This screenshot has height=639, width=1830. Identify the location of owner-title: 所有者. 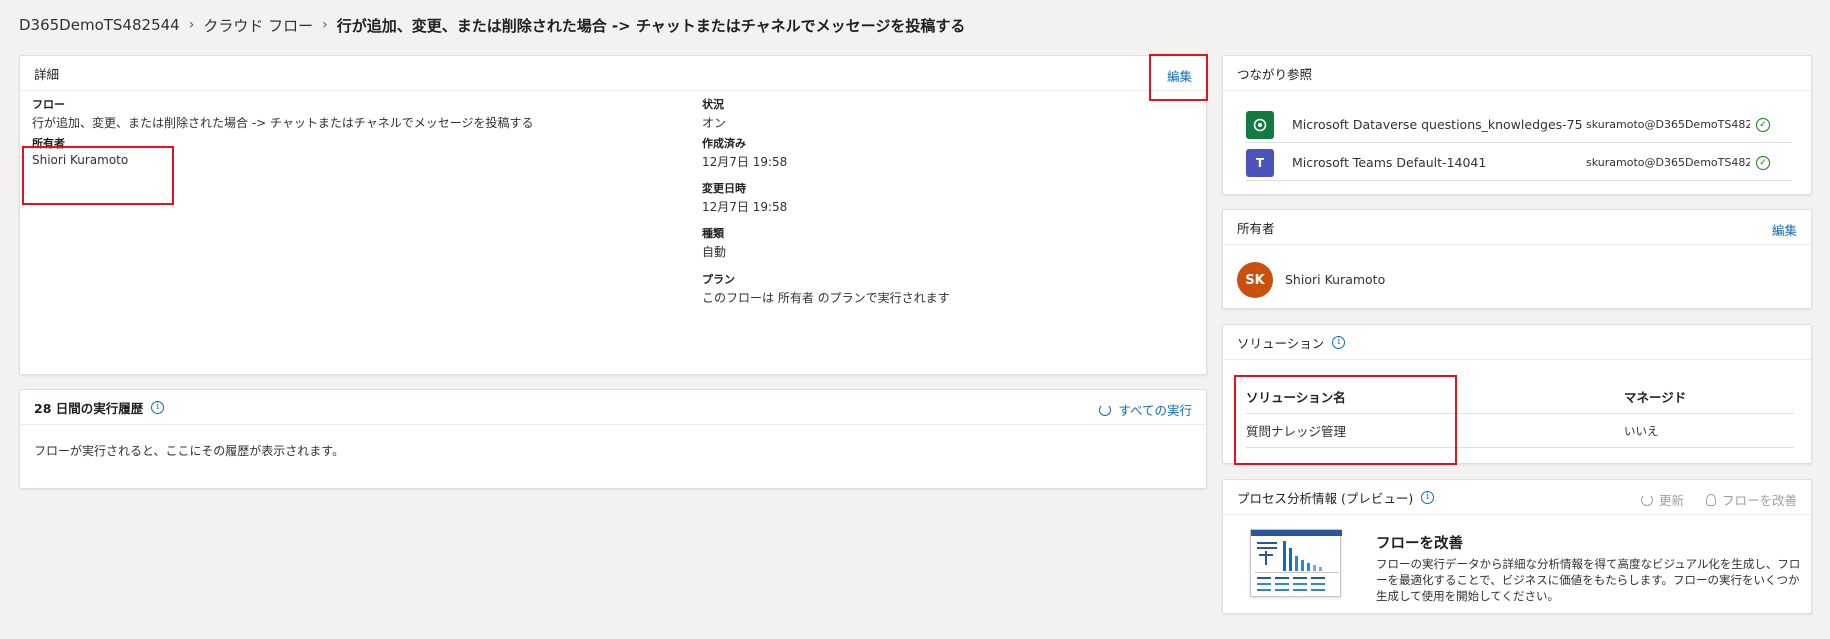
(1256, 228).